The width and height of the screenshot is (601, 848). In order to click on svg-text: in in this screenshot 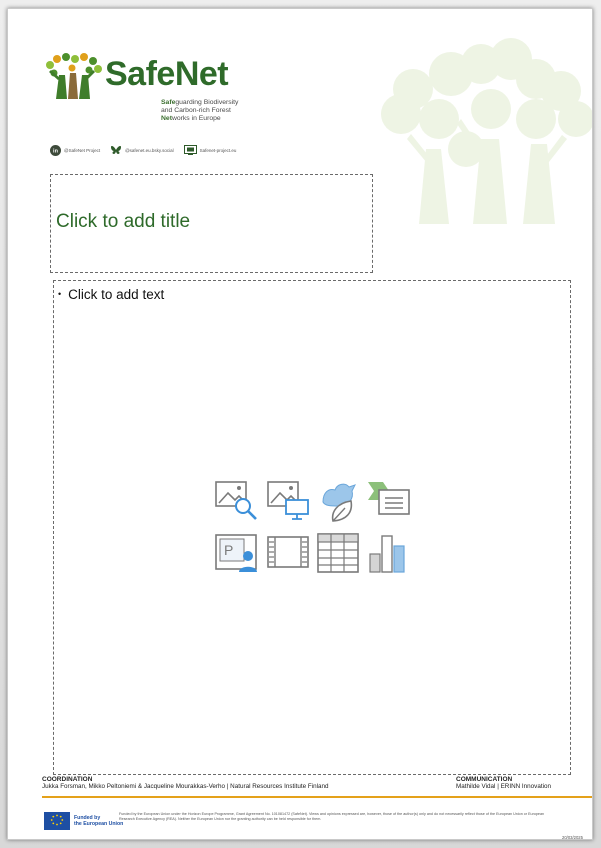, I will do `click(56, 151)`.